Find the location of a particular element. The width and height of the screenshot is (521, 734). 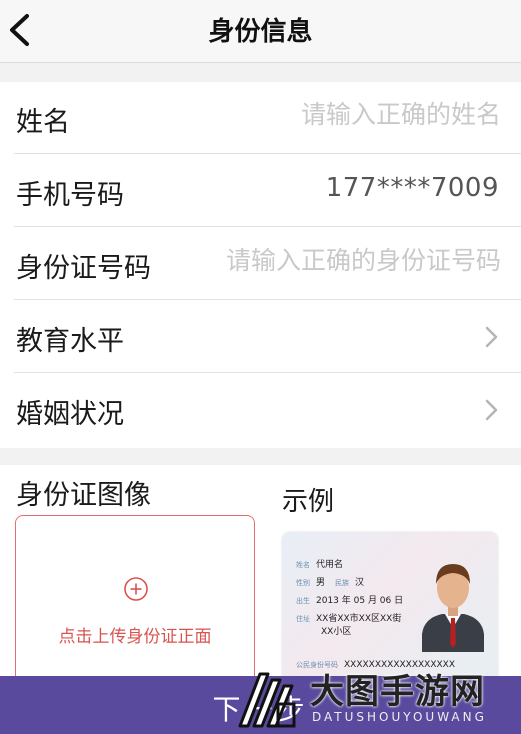

plus-circle-icon is located at coordinates (136, 589).